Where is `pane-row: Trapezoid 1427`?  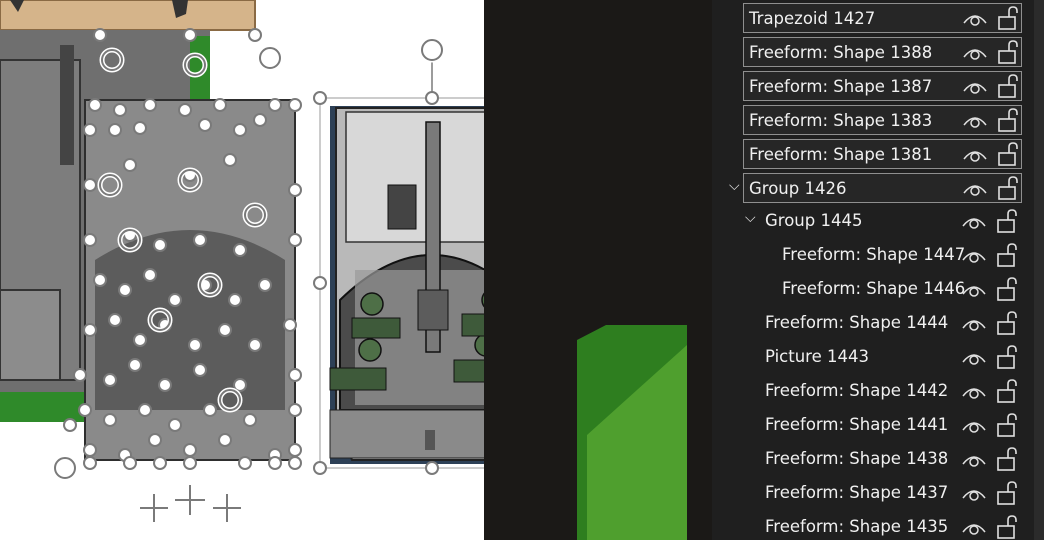 pane-row: Trapezoid 1427 is located at coordinates (882, 18).